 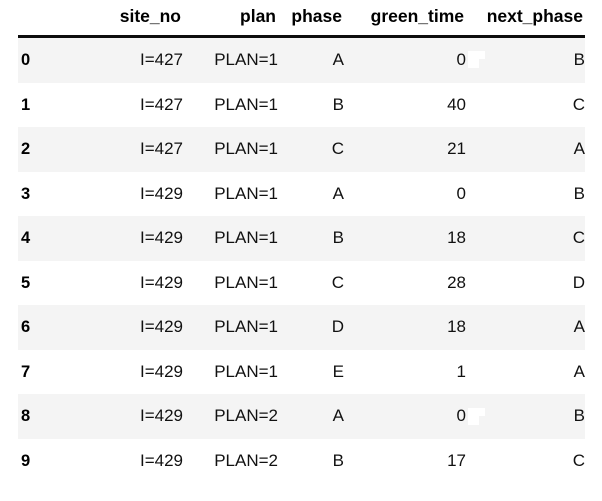 I want to click on cell-green_time: 17, so click(x=456, y=460).